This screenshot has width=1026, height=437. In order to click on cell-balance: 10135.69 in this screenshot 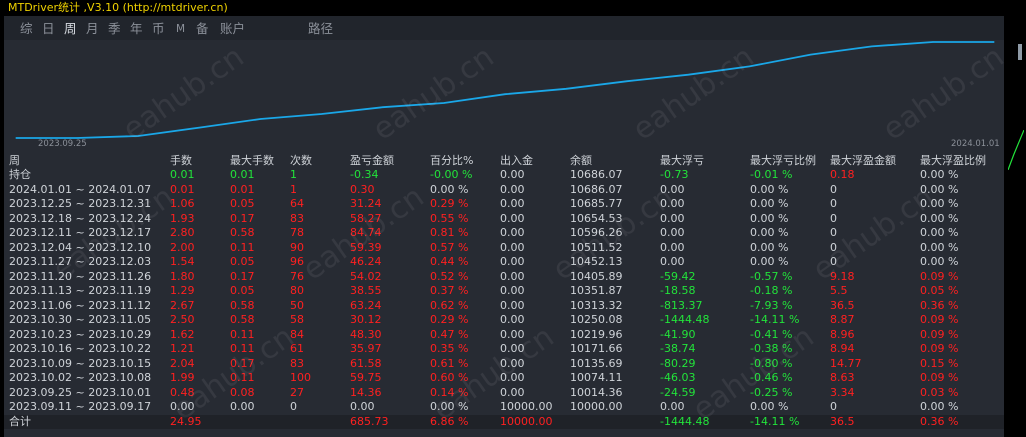, I will do `click(596, 363)`.